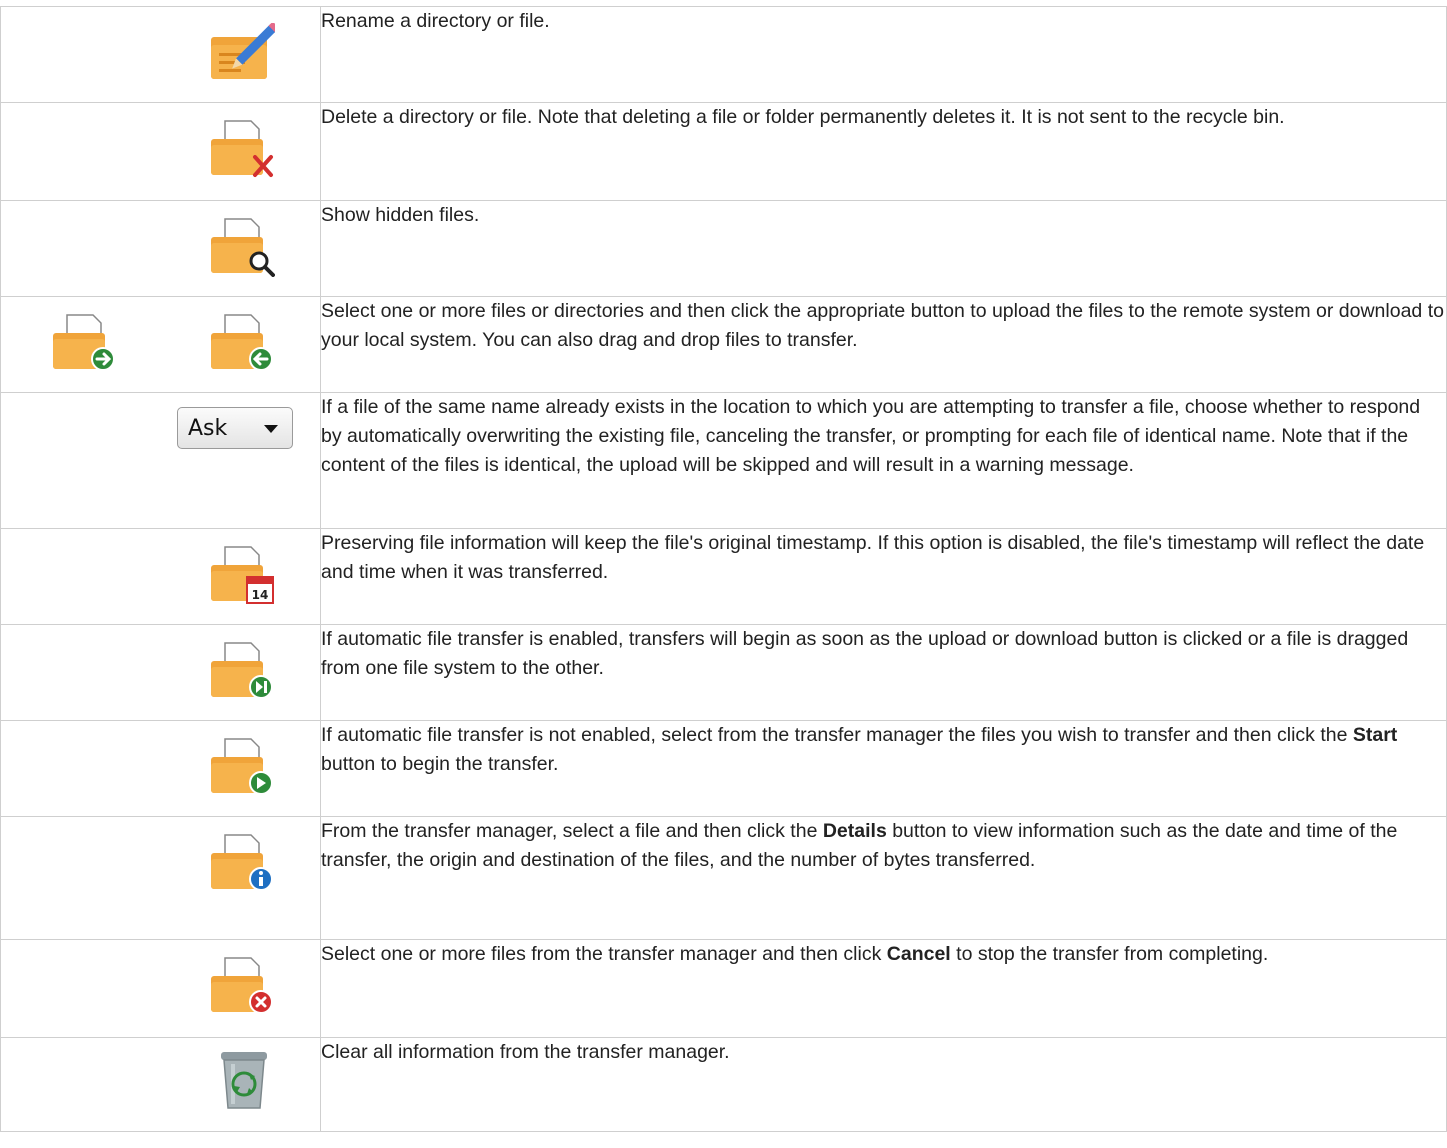  Describe the element at coordinates (242, 247) in the screenshot. I see `folder-search-icon` at that location.